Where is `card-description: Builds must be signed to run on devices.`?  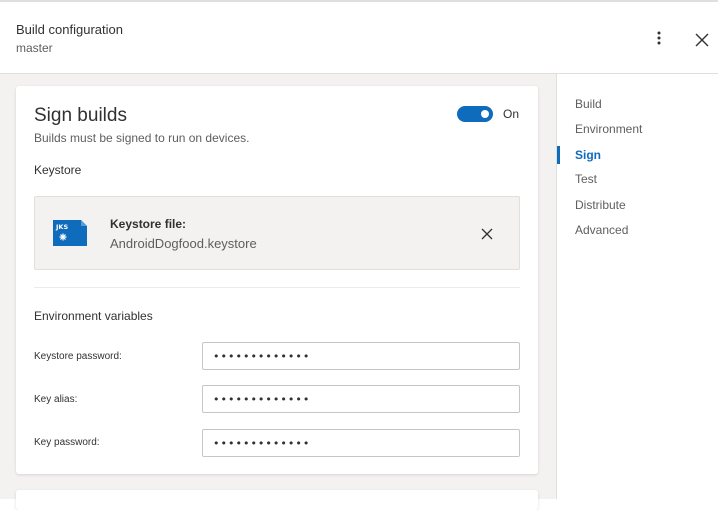 card-description: Builds must be signed to run on devices. is located at coordinates (142, 138).